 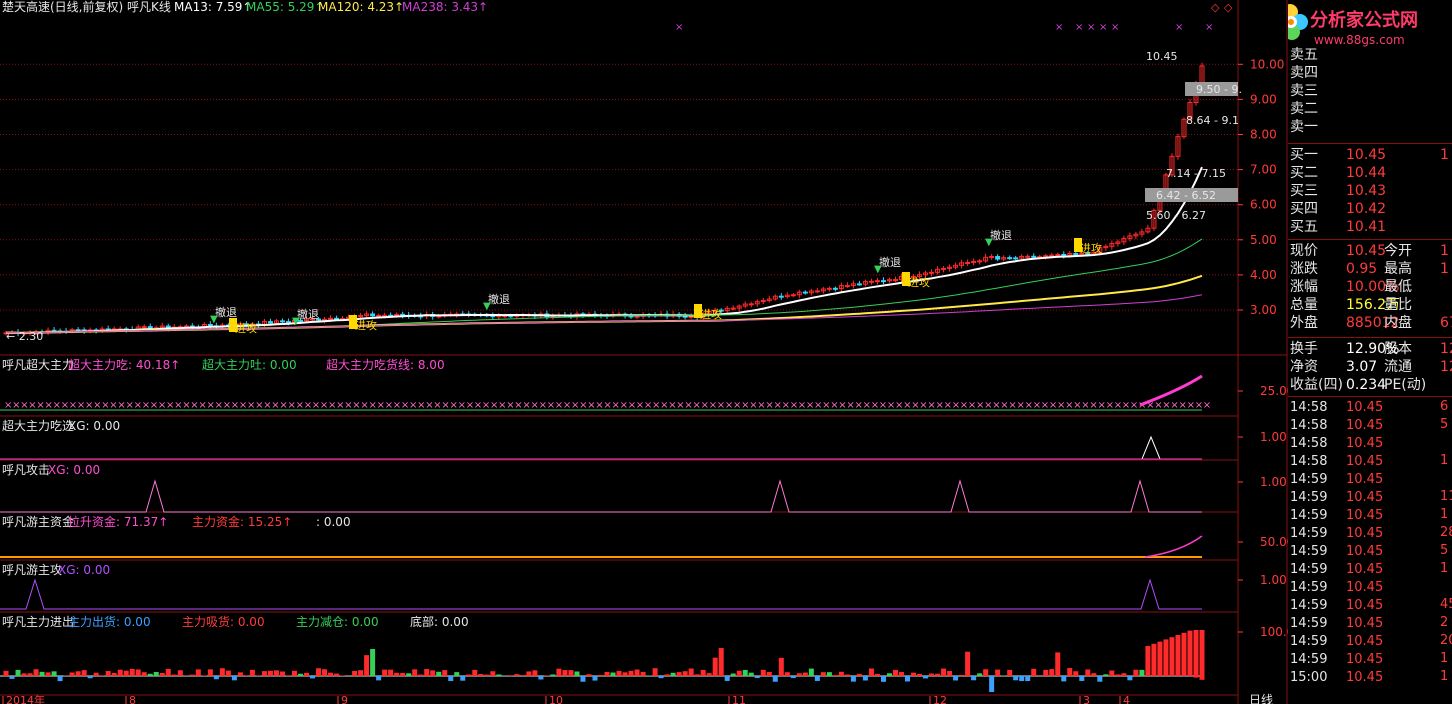 I want to click on down-arrow-icon: ▼, so click(x=214, y=319).